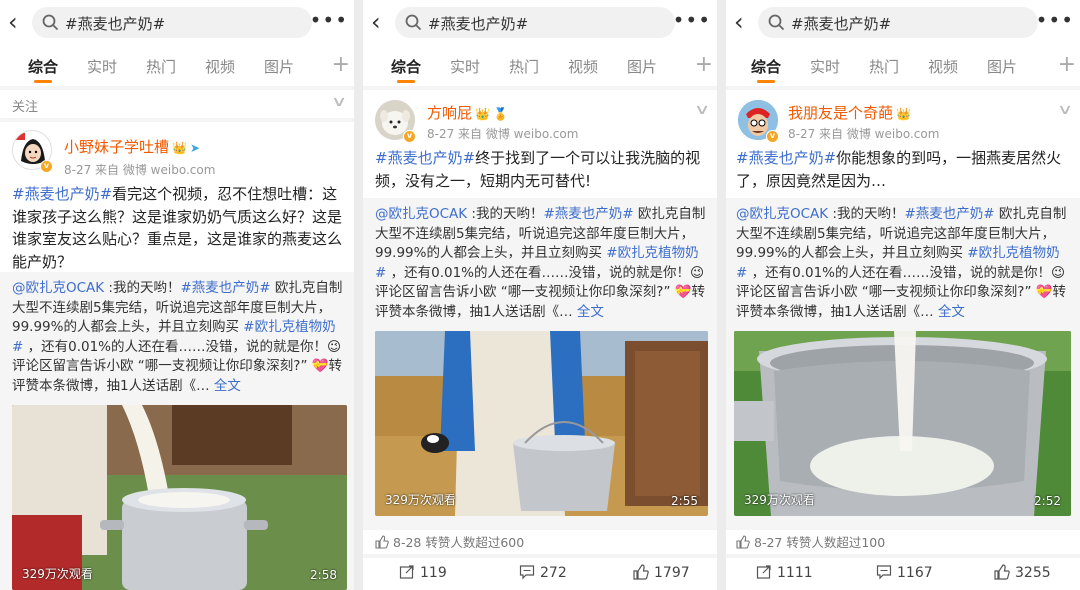 The height and width of the screenshot is (590, 1080). What do you see at coordinates (1047, 501) in the screenshot?
I see `video-duration: 2:52` at bounding box center [1047, 501].